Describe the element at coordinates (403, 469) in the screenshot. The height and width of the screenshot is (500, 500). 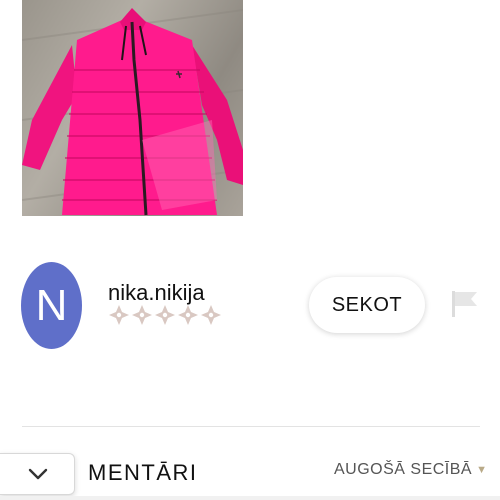
I see `sort-label: AUGOŠĀ SECĪBĀ` at that location.